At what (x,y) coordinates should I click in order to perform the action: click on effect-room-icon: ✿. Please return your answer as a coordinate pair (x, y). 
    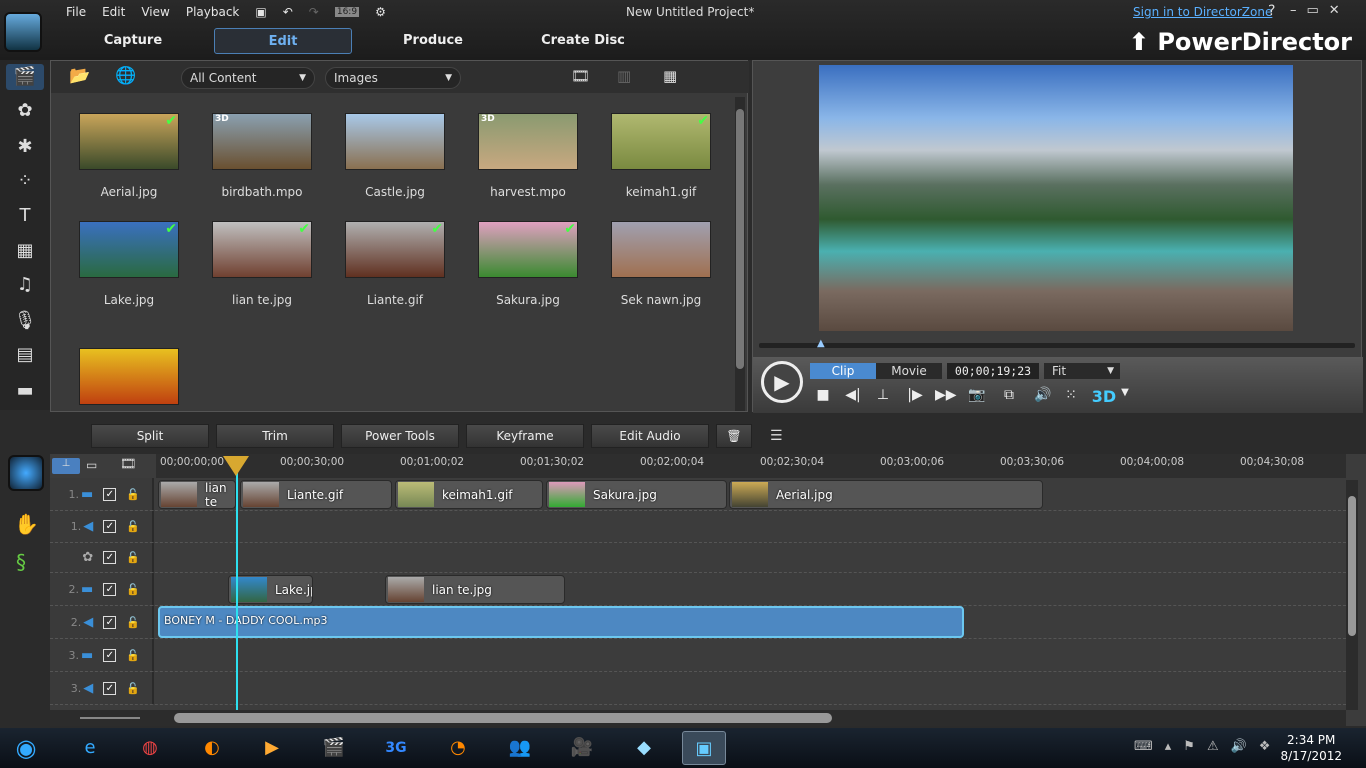
    Looking at the image, I should click on (25, 111).